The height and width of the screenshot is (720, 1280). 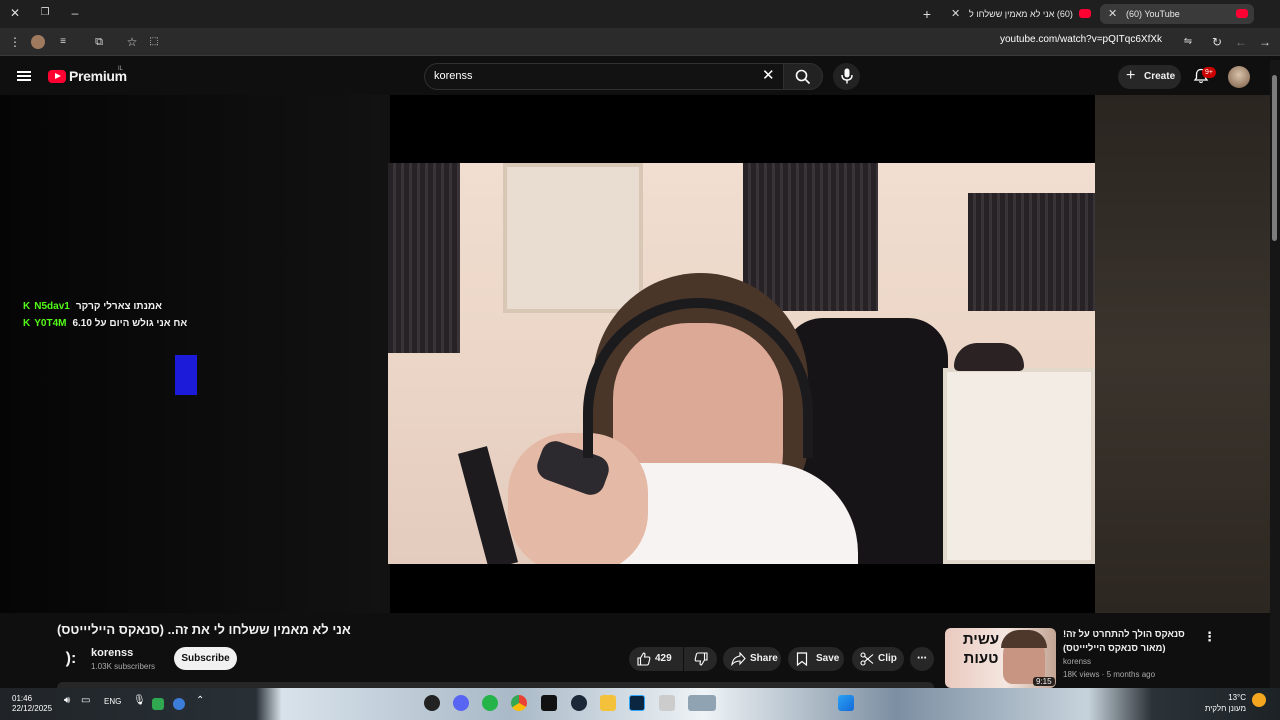 I want to click on youtube-logo-icon, so click(x=57, y=76).